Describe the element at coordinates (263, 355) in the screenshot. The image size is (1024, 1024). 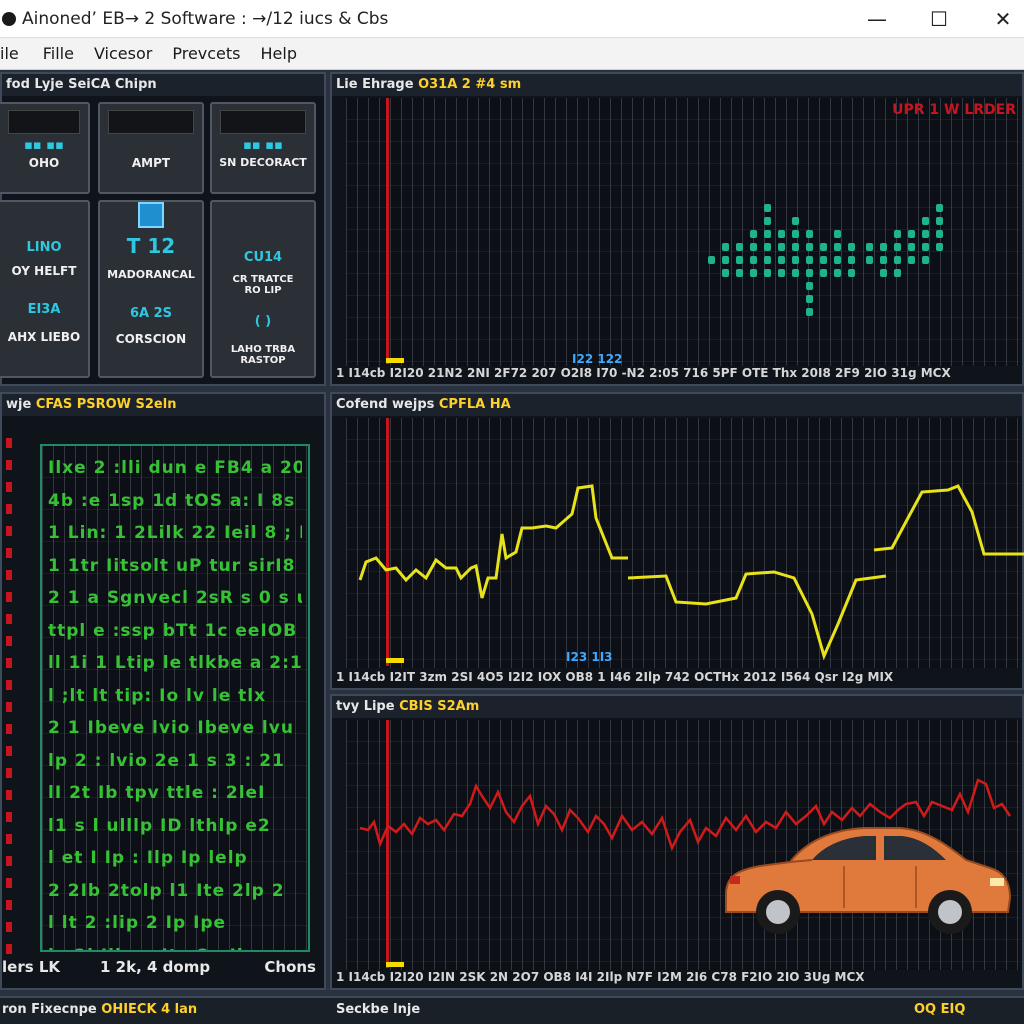
I see `sensor-label: LAHO TRBA RASTOP` at that location.